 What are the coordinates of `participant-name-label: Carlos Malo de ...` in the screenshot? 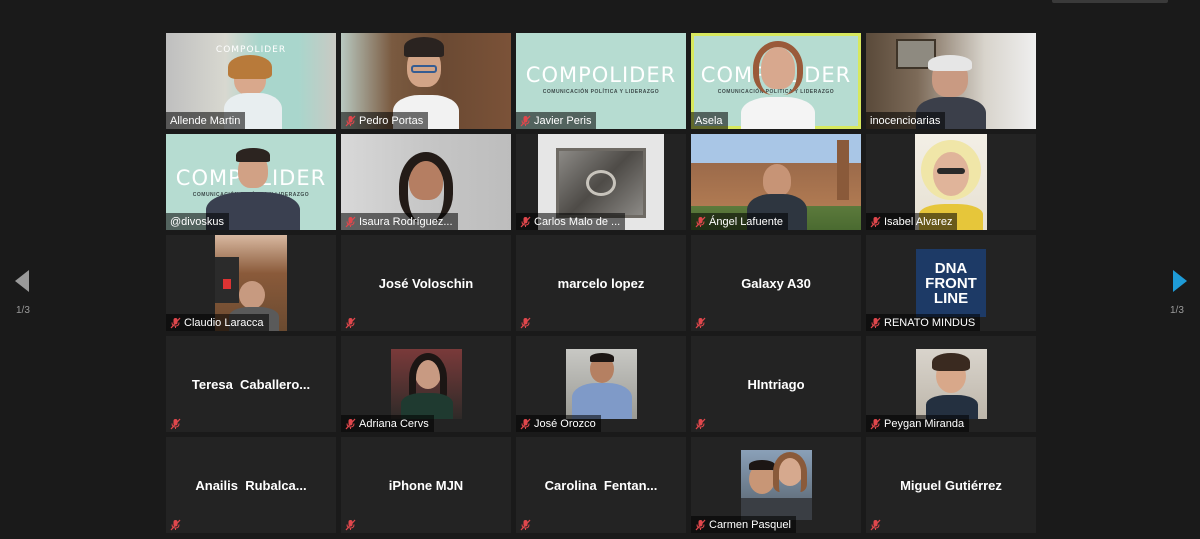 It's located at (571, 221).